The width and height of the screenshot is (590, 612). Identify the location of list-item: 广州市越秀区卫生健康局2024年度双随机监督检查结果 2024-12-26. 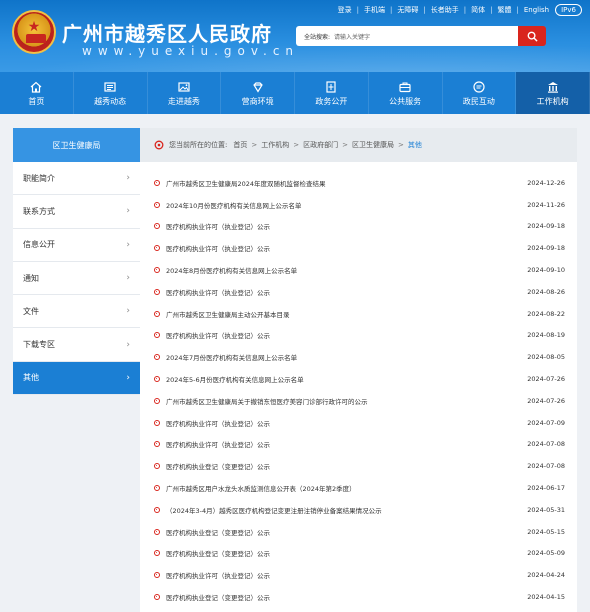
(358, 183).